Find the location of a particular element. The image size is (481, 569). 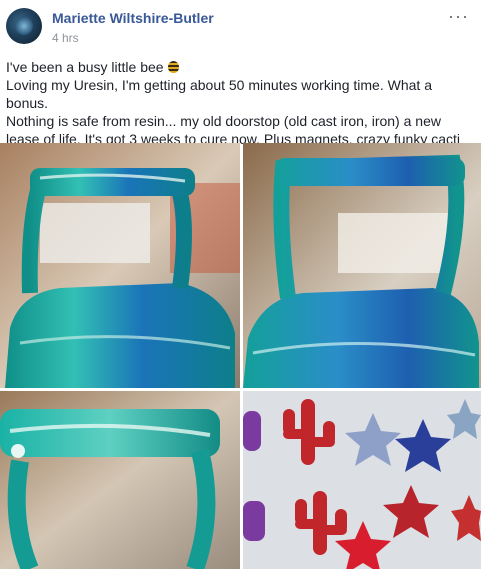

post-line-text: I've been a busy little bee is located at coordinates (85, 67).